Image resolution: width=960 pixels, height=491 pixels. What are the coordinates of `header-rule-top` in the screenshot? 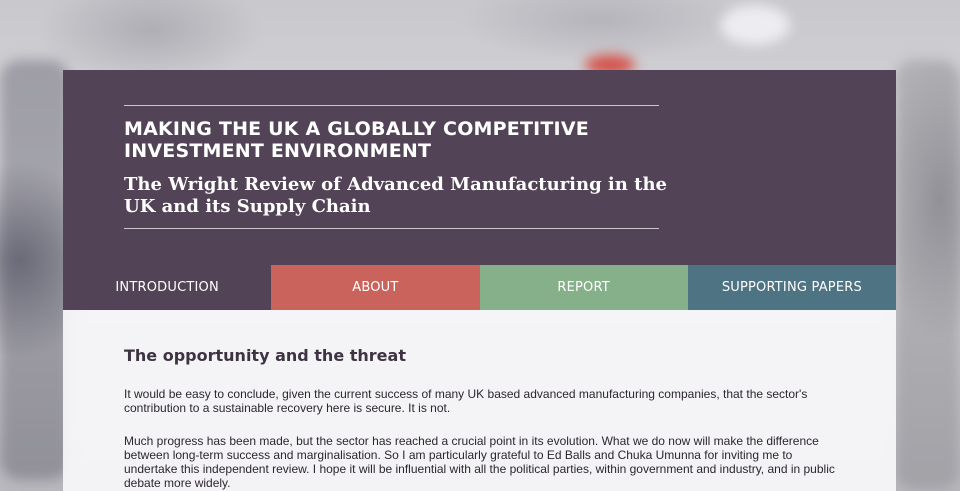 It's located at (391, 105).